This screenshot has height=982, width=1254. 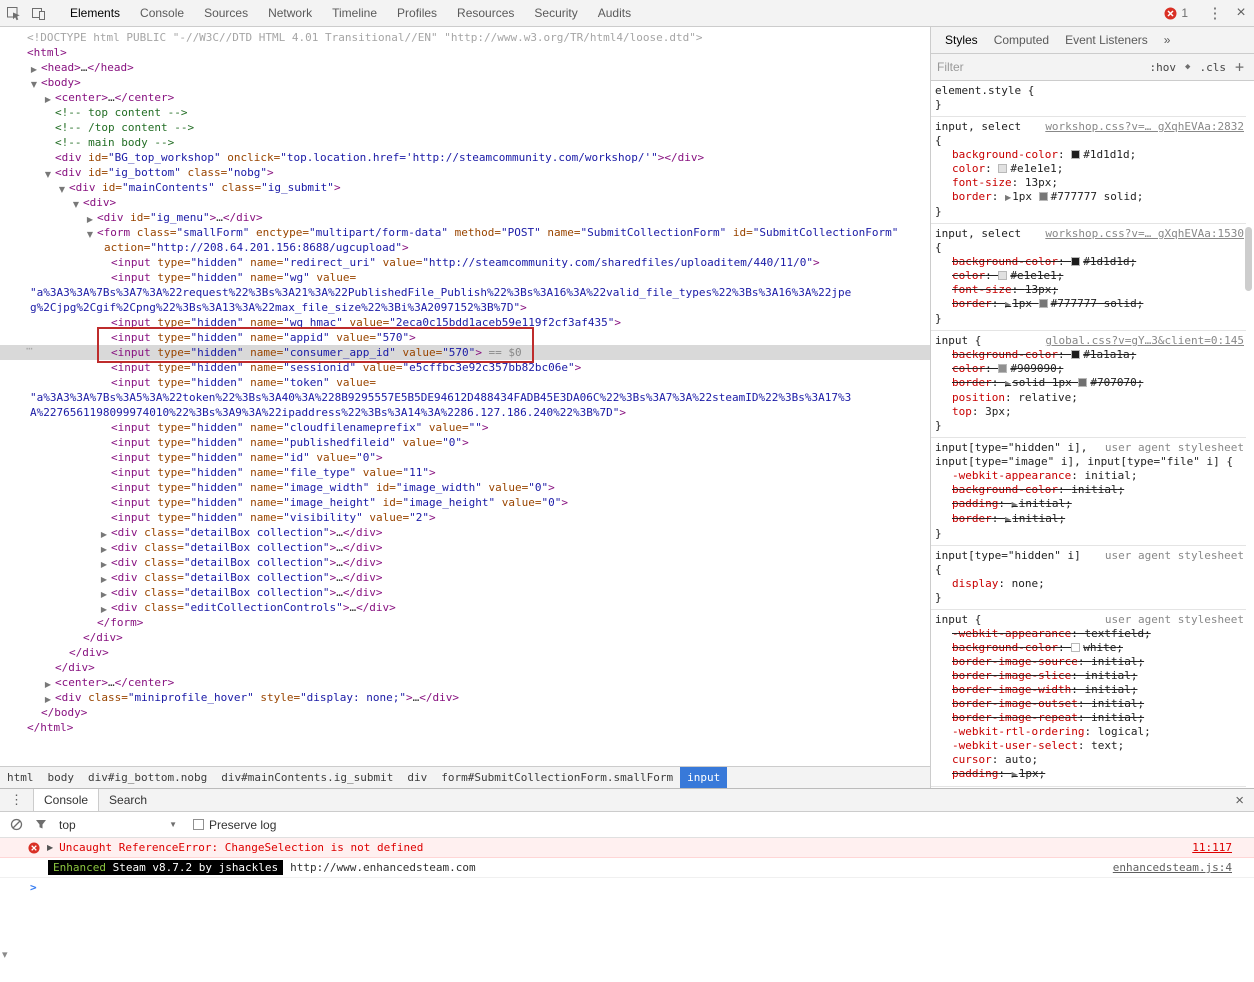 I want to click on css-property: color: #909090;, so click(x=1089, y=369).